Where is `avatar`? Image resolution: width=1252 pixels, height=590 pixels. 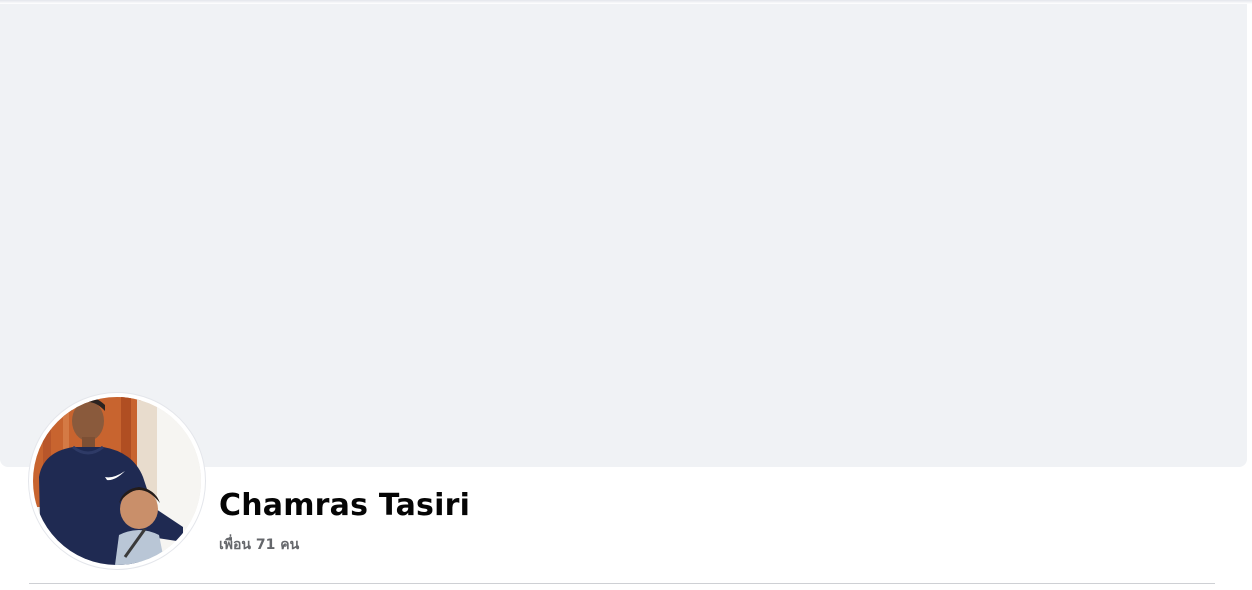 avatar is located at coordinates (117, 481).